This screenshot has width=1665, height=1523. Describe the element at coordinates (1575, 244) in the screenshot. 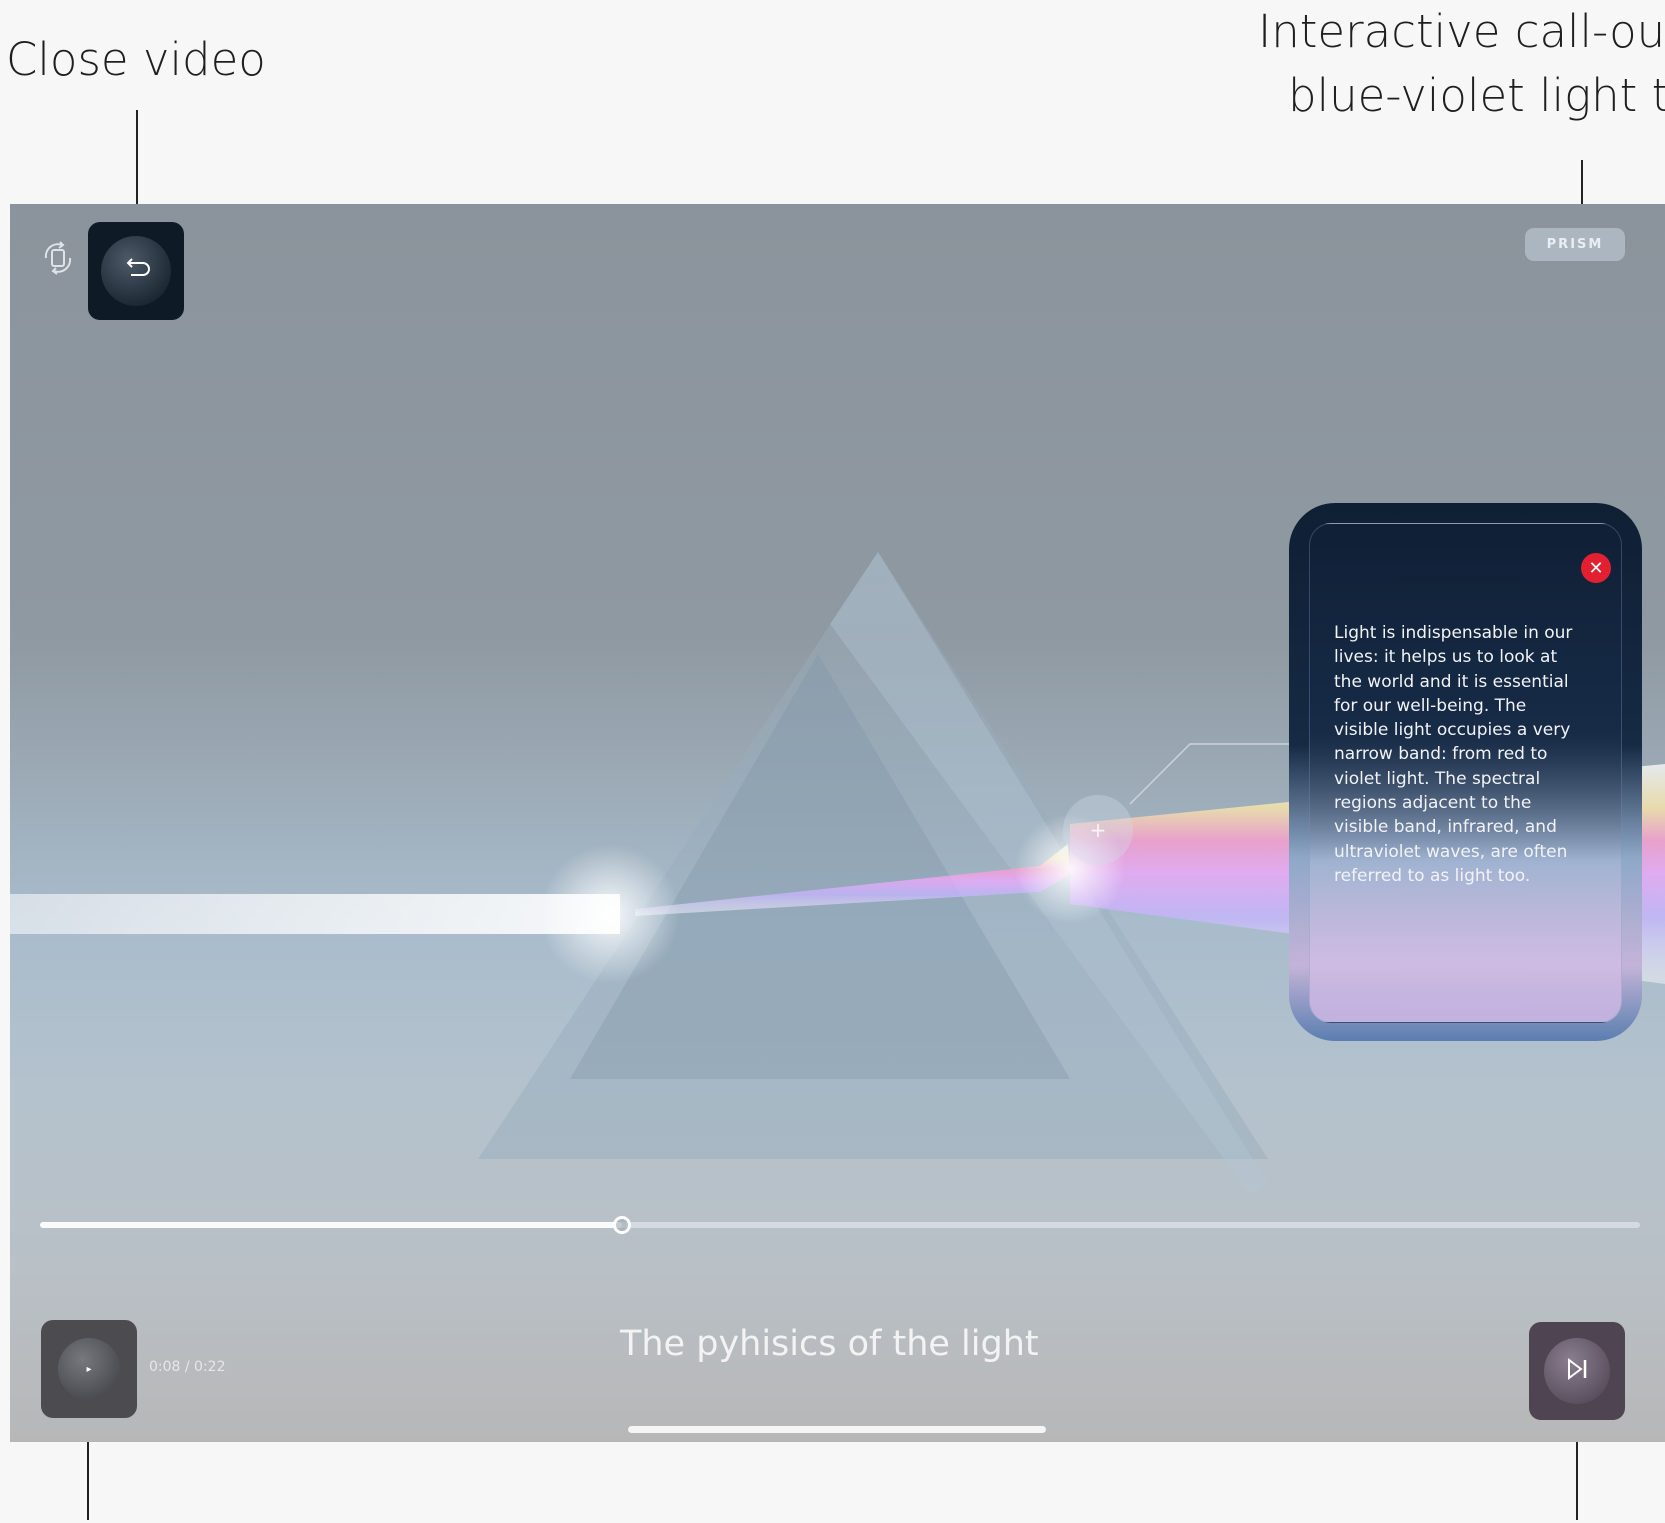

I see `prism-badge: PRISM` at that location.